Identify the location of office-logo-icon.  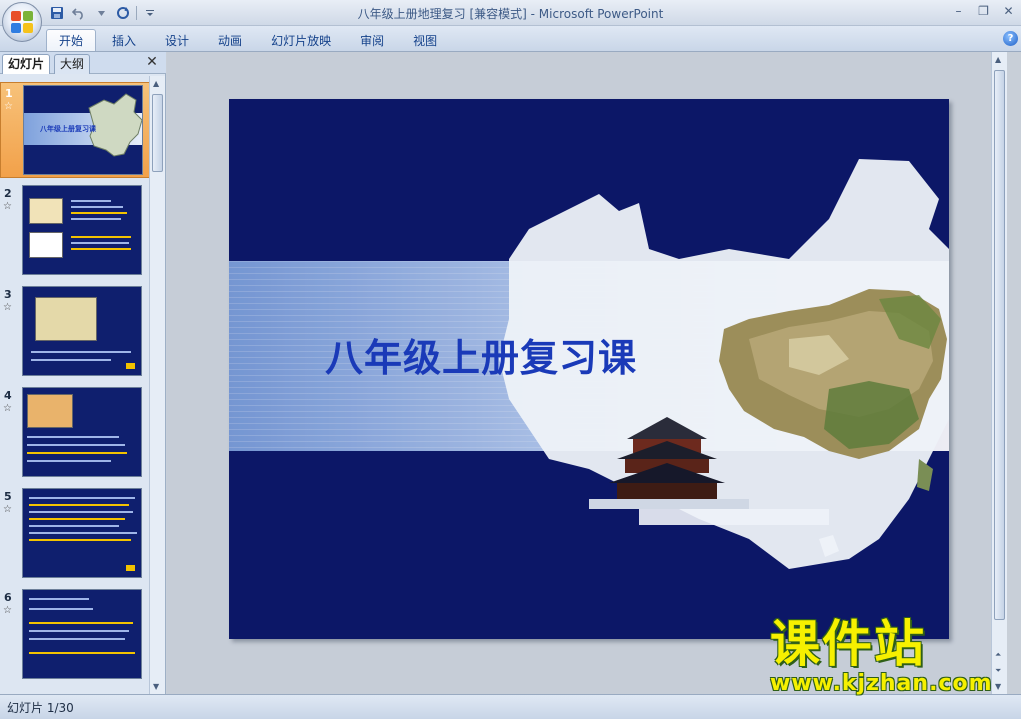
(22, 22).